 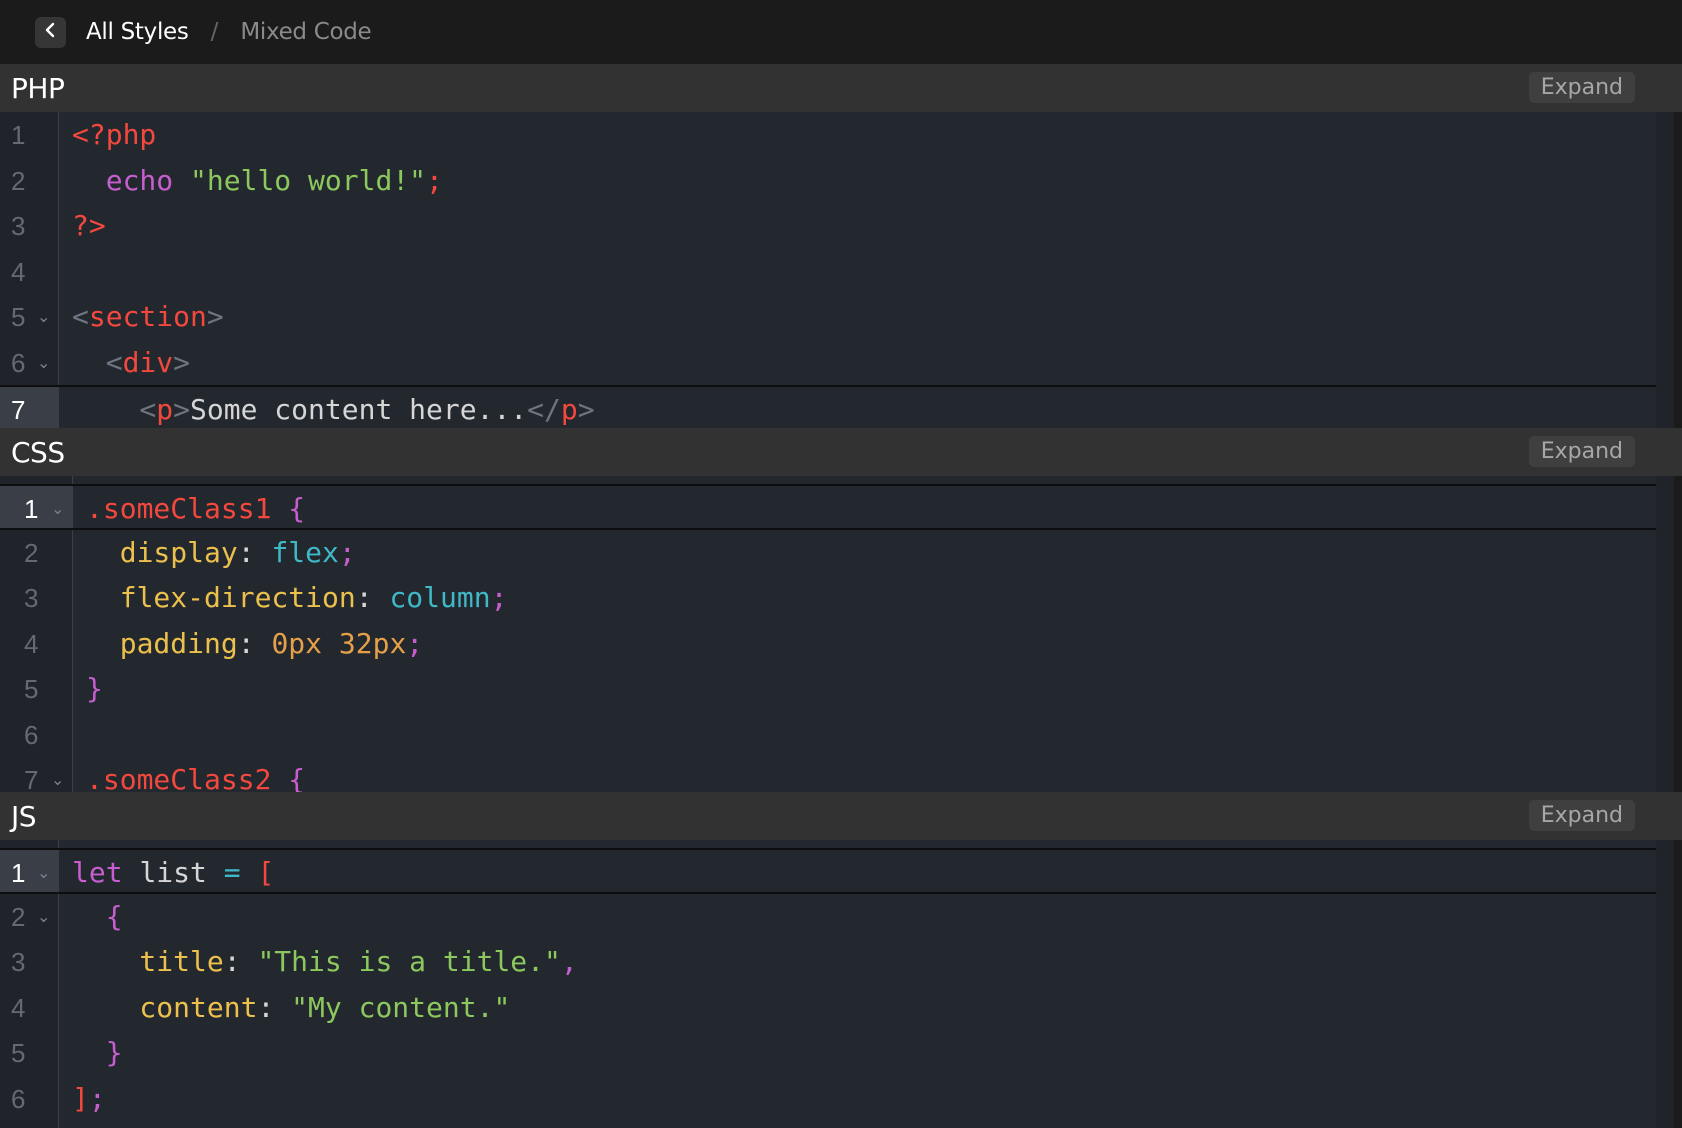 I want to click on code-line: 3 title: "This is a title.",, so click(x=837, y=962).